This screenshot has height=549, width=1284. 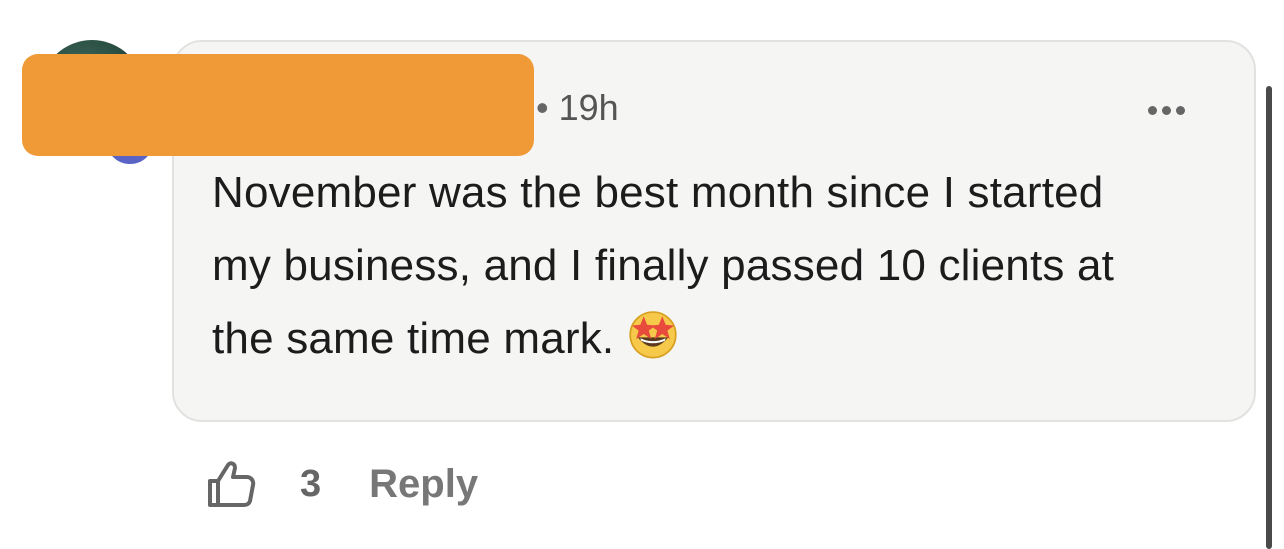 What do you see at coordinates (311, 484) in the screenshot?
I see `like-count: 3` at bounding box center [311, 484].